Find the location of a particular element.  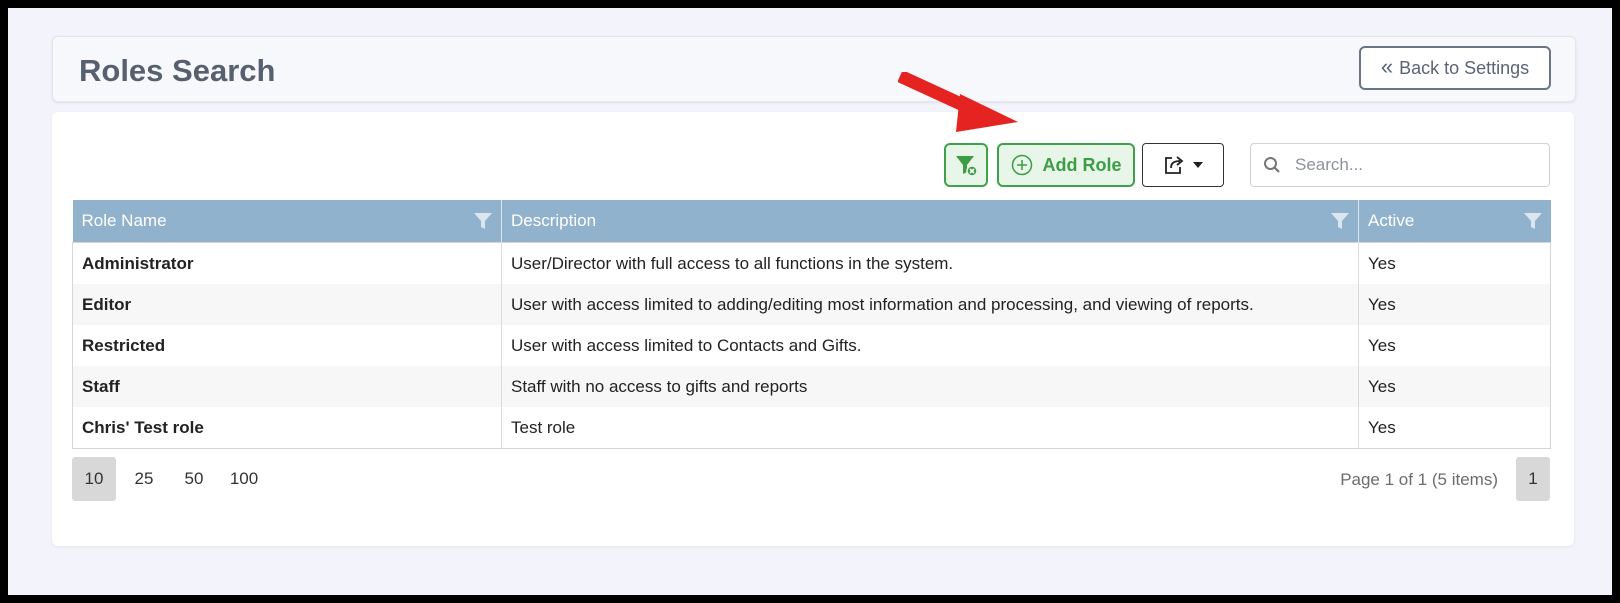

column-label: Role Name is located at coordinates (124, 220).